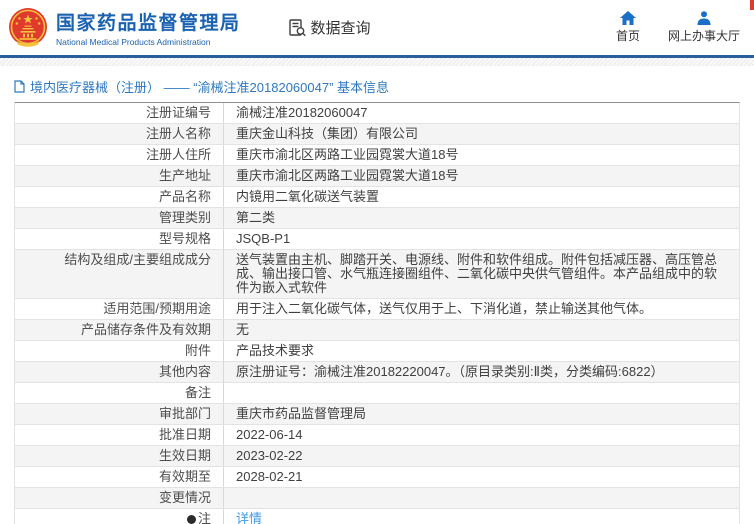 The height and width of the screenshot is (524, 754). What do you see at coordinates (119, 456) in the screenshot?
I see `row-label: 生效日期` at bounding box center [119, 456].